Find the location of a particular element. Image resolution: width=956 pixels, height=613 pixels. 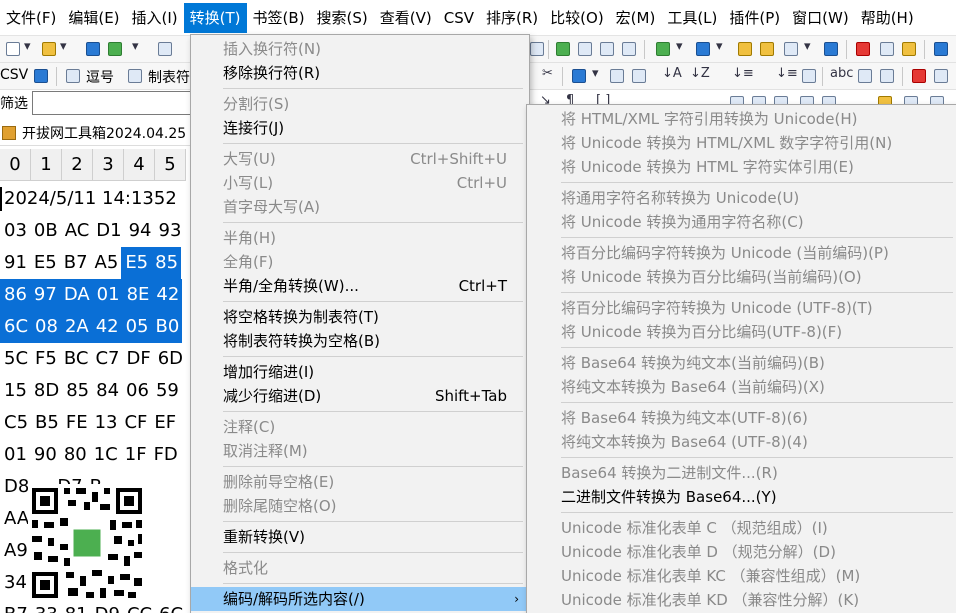

hex-cell: C7 is located at coordinates (106, 359).